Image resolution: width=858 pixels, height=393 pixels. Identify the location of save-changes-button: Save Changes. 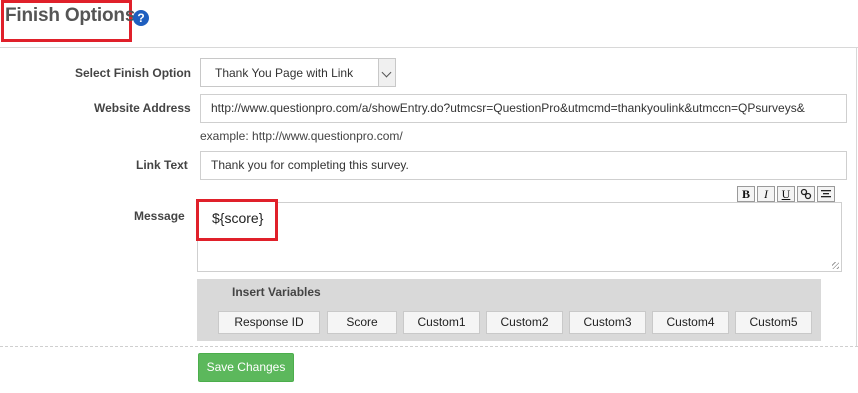
(246, 367).